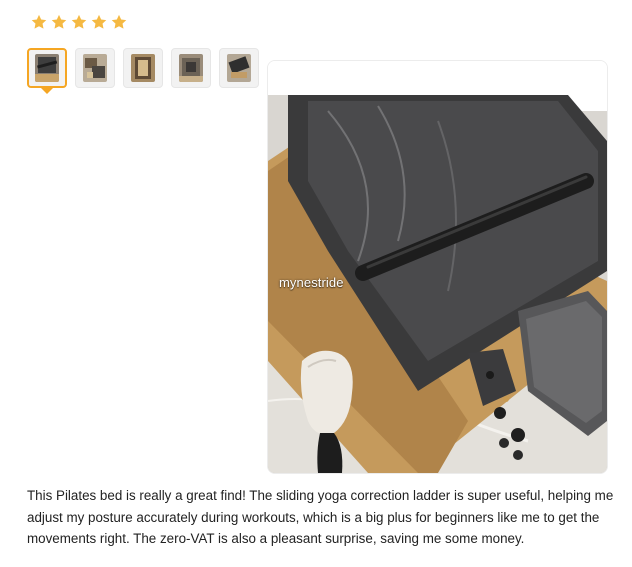  Describe the element at coordinates (311, 282) in the screenshot. I see `photo-watermark: mynestride` at that location.